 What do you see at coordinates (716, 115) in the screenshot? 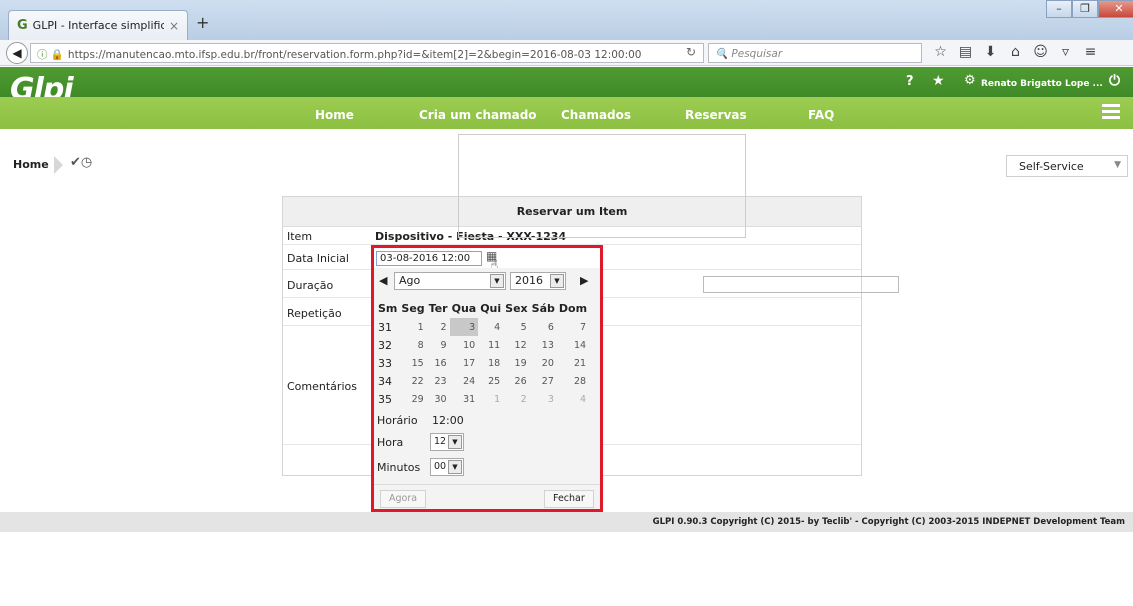
I see `menu-reservations: Reservas` at bounding box center [716, 115].